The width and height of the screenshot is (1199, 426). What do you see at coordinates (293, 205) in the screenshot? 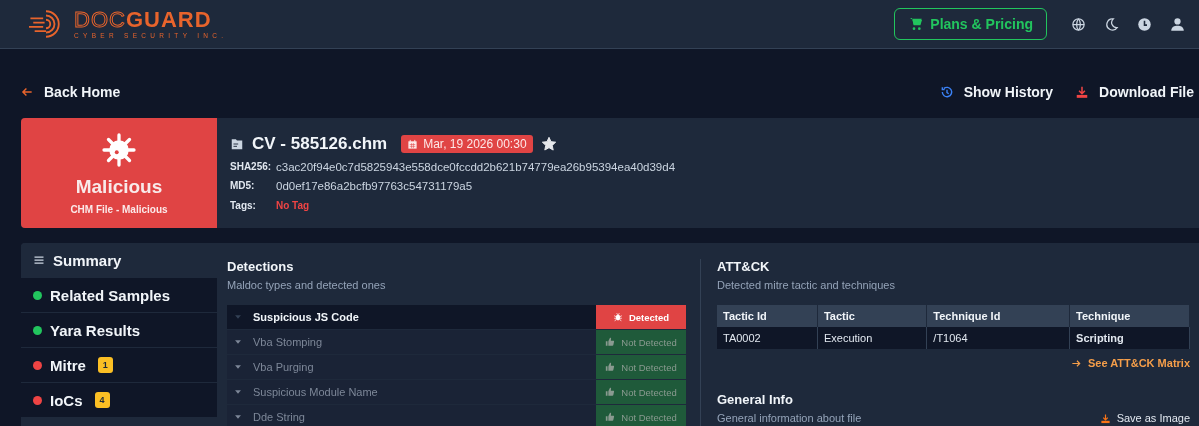
I see `tag-value: No Tag` at bounding box center [293, 205].